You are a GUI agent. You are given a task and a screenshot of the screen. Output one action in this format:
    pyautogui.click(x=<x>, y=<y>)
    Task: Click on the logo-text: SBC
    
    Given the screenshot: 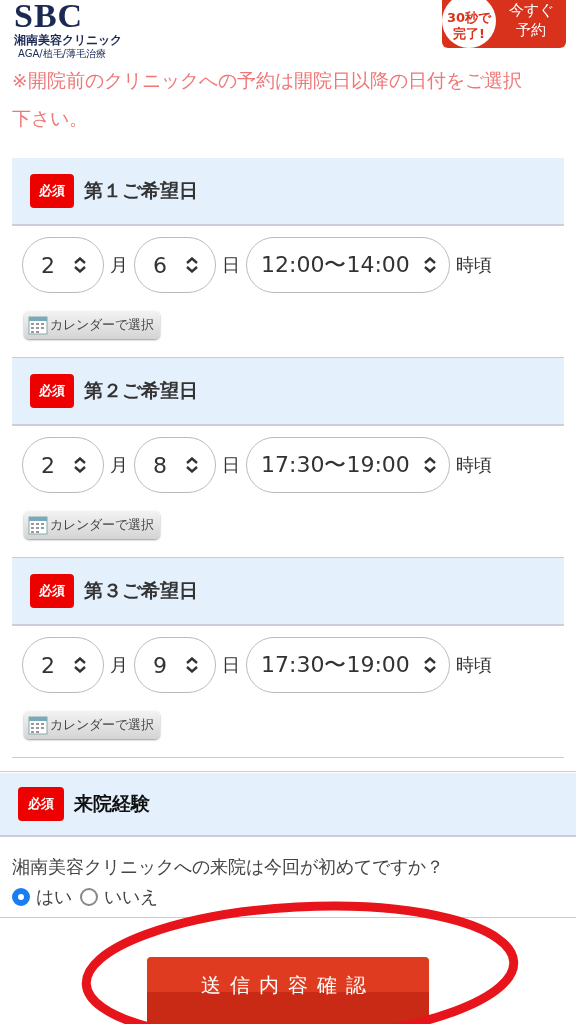 What is the action you would take?
    pyautogui.click(x=49, y=16)
    